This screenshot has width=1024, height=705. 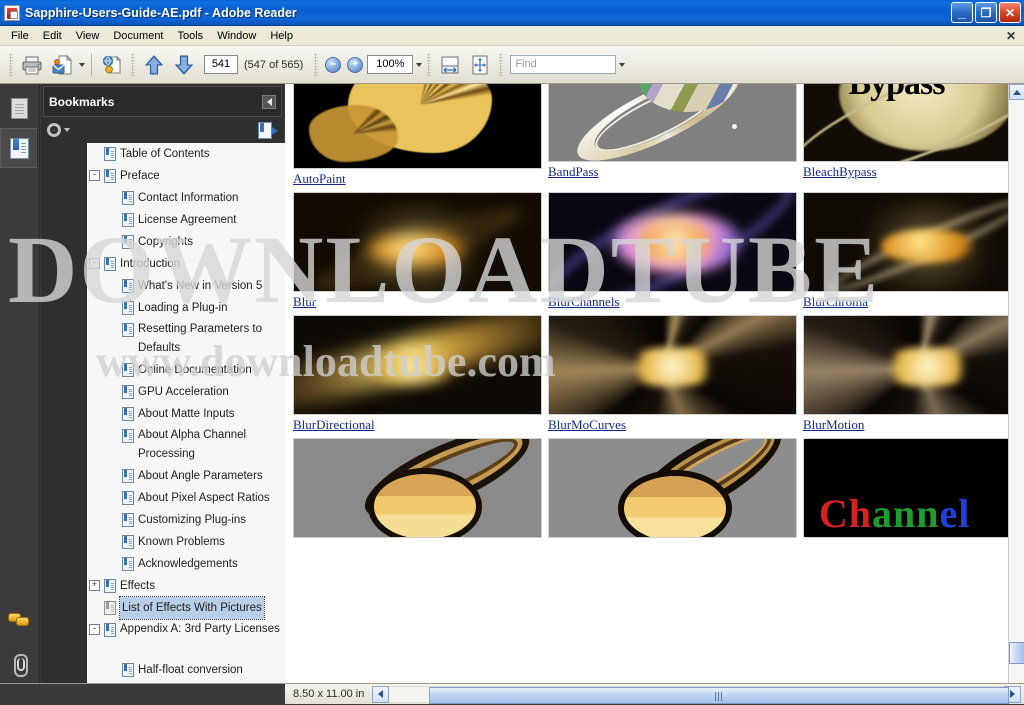 What do you see at coordinates (94, 585) in the screenshot?
I see `expand-toggle-icon: +` at bounding box center [94, 585].